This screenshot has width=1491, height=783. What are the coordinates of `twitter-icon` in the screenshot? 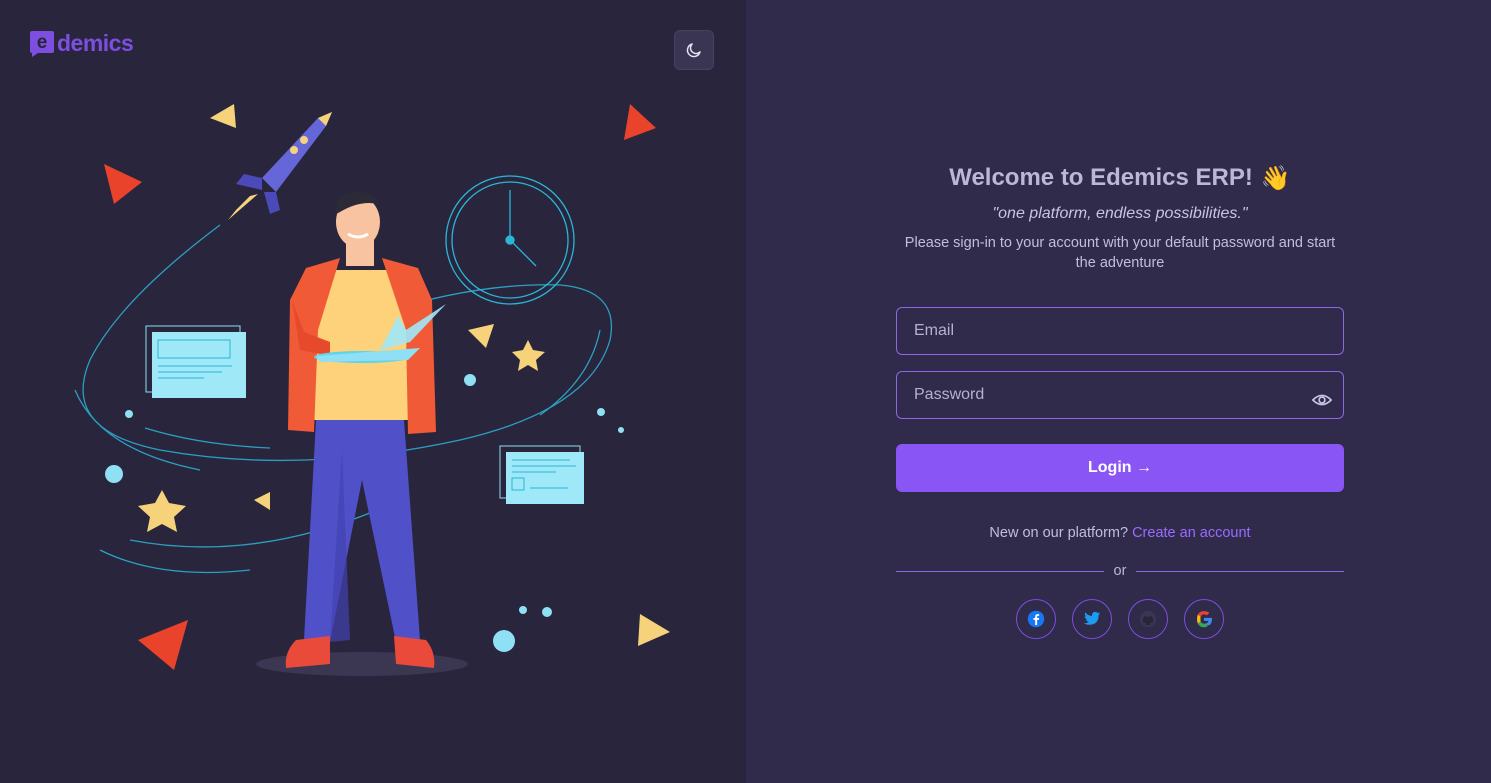 It's located at (1092, 618).